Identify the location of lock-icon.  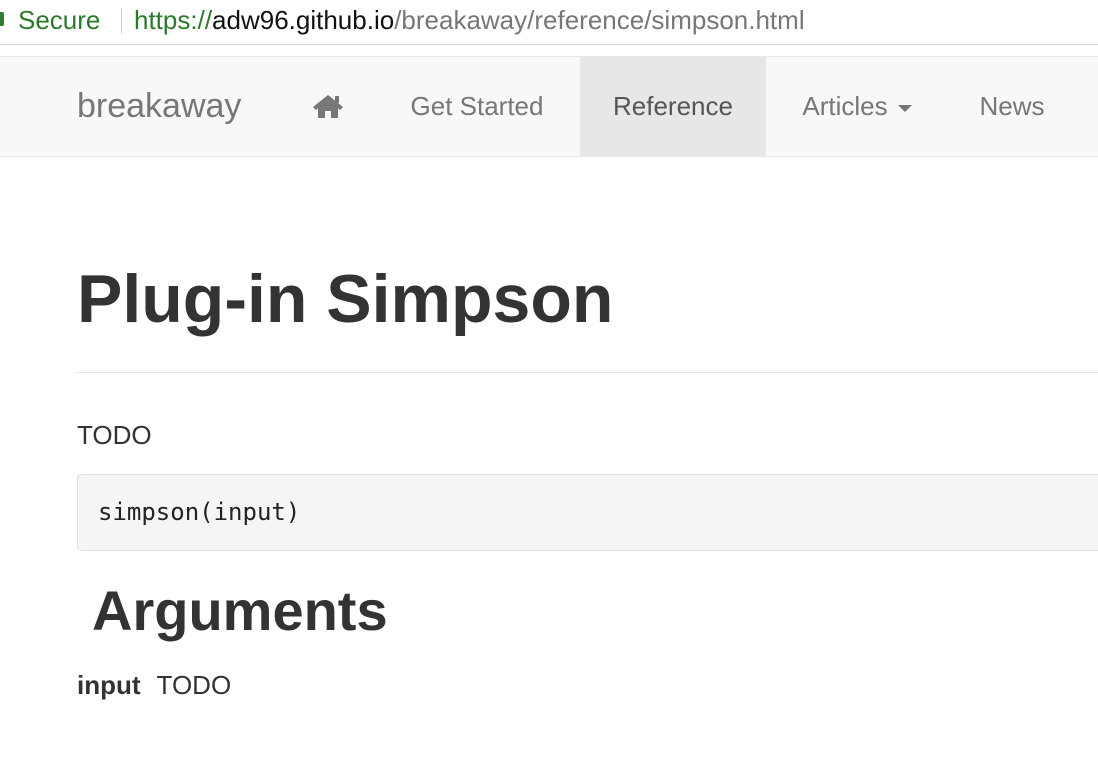
(2, 19).